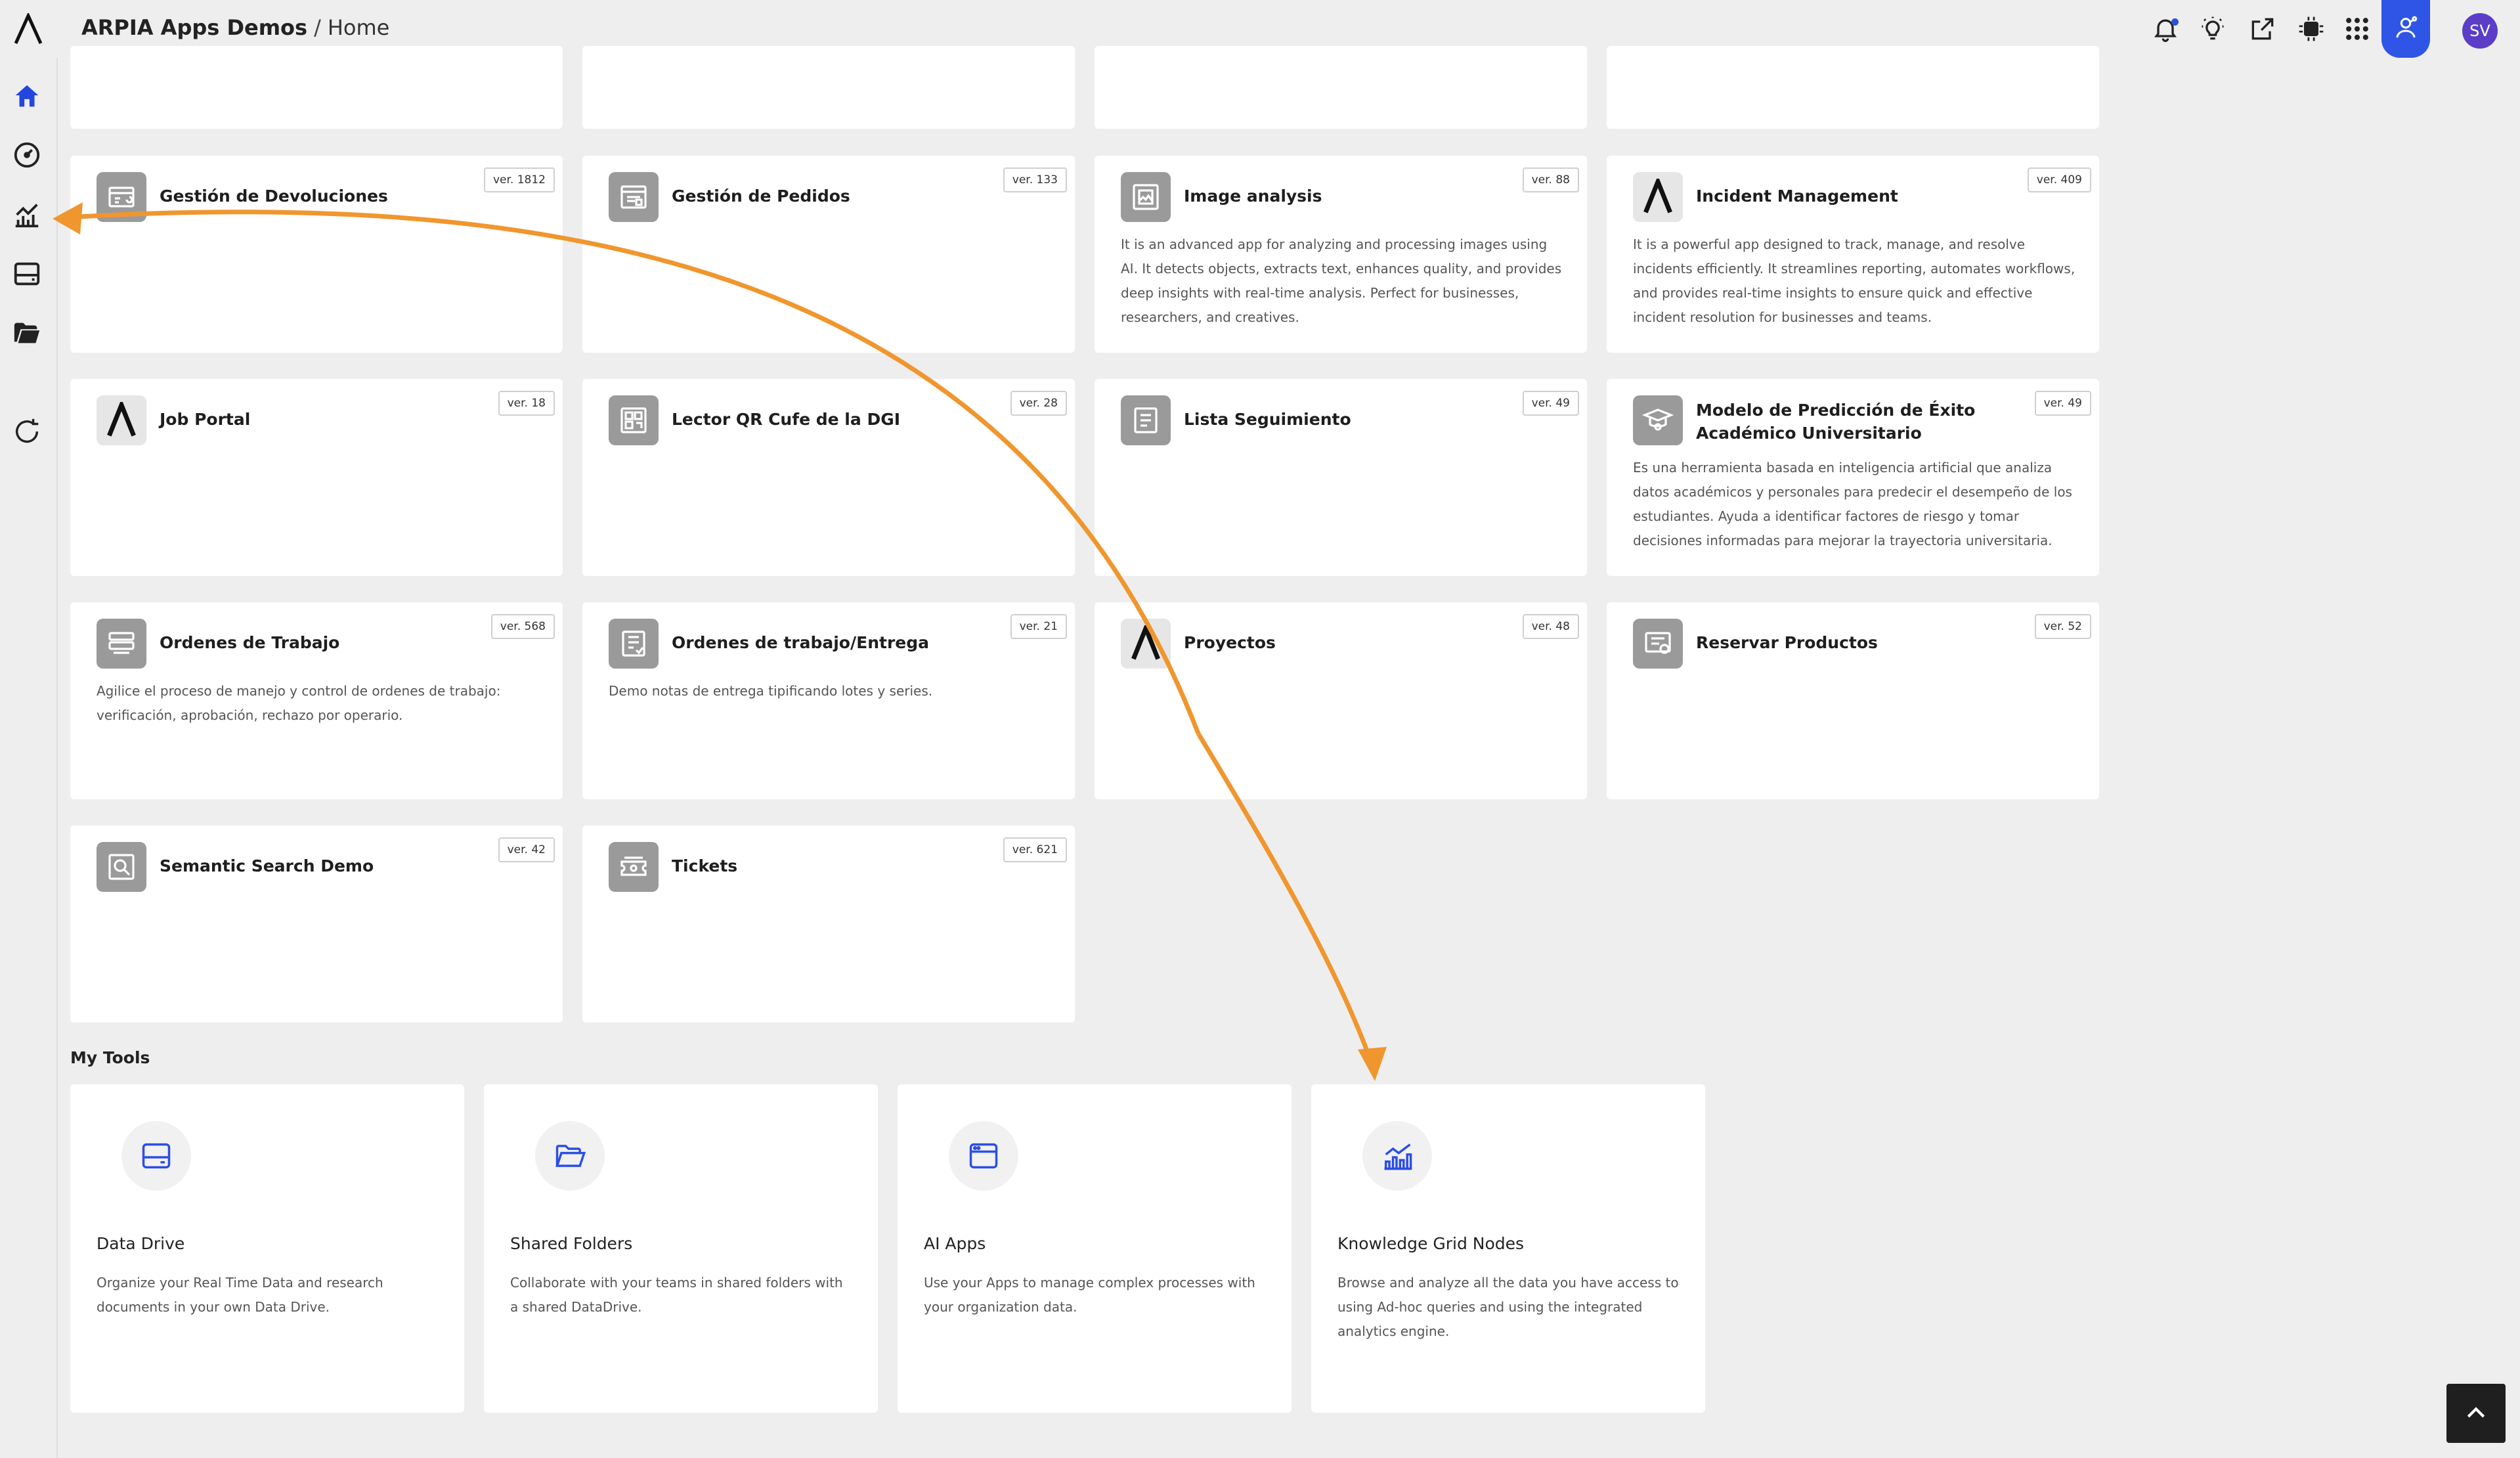 The width and height of the screenshot is (2520, 1458). What do you see at coordinates (571, 1243) in the screenshot?
I see `tool-title: Shared Folders` at bounding box center [571, 1243].